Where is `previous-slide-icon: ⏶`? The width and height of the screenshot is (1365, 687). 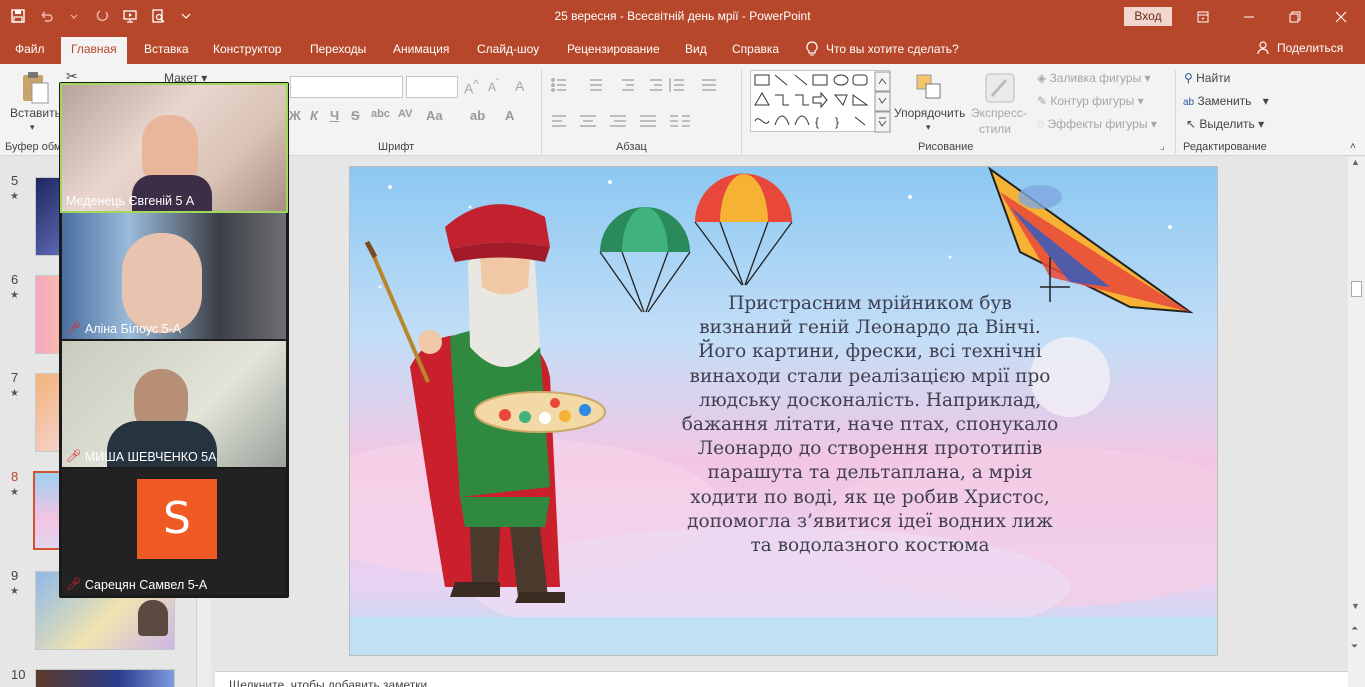 previous-slide-icon: ⏶ is located at coordinates (1354, 628).